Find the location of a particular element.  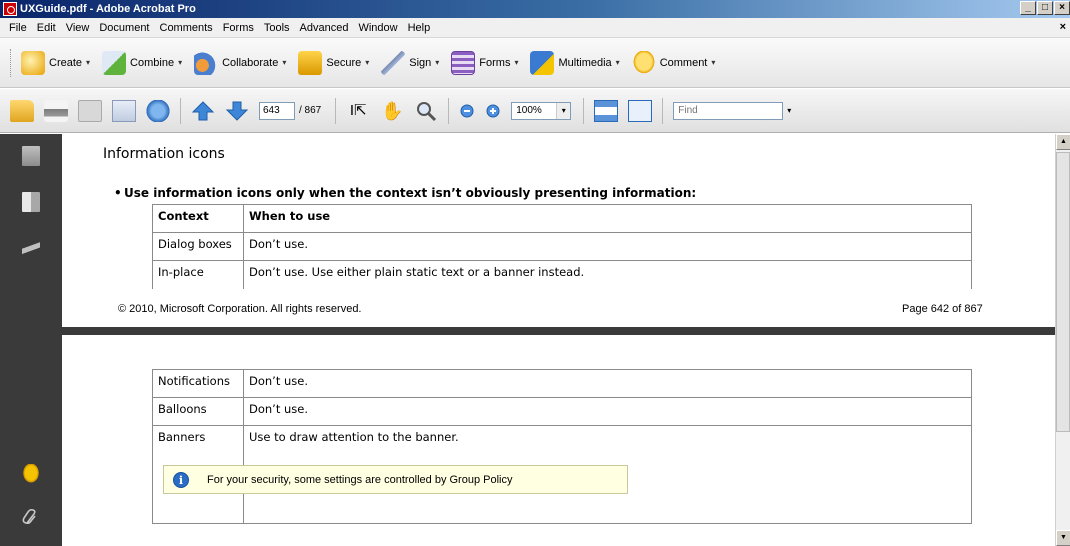

table-row: Dialog boxes Don’t use. is located at coordinates (562, 246).